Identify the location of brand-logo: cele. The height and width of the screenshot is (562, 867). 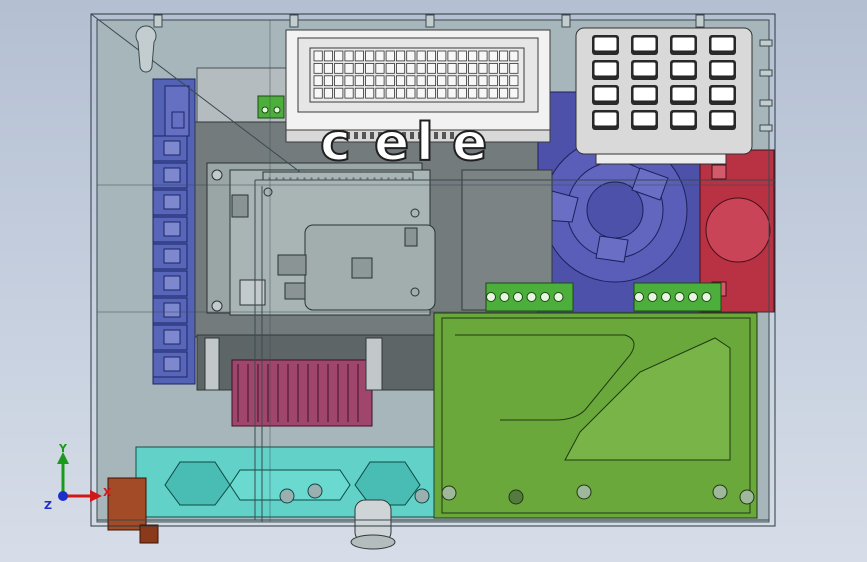
(403, 143).